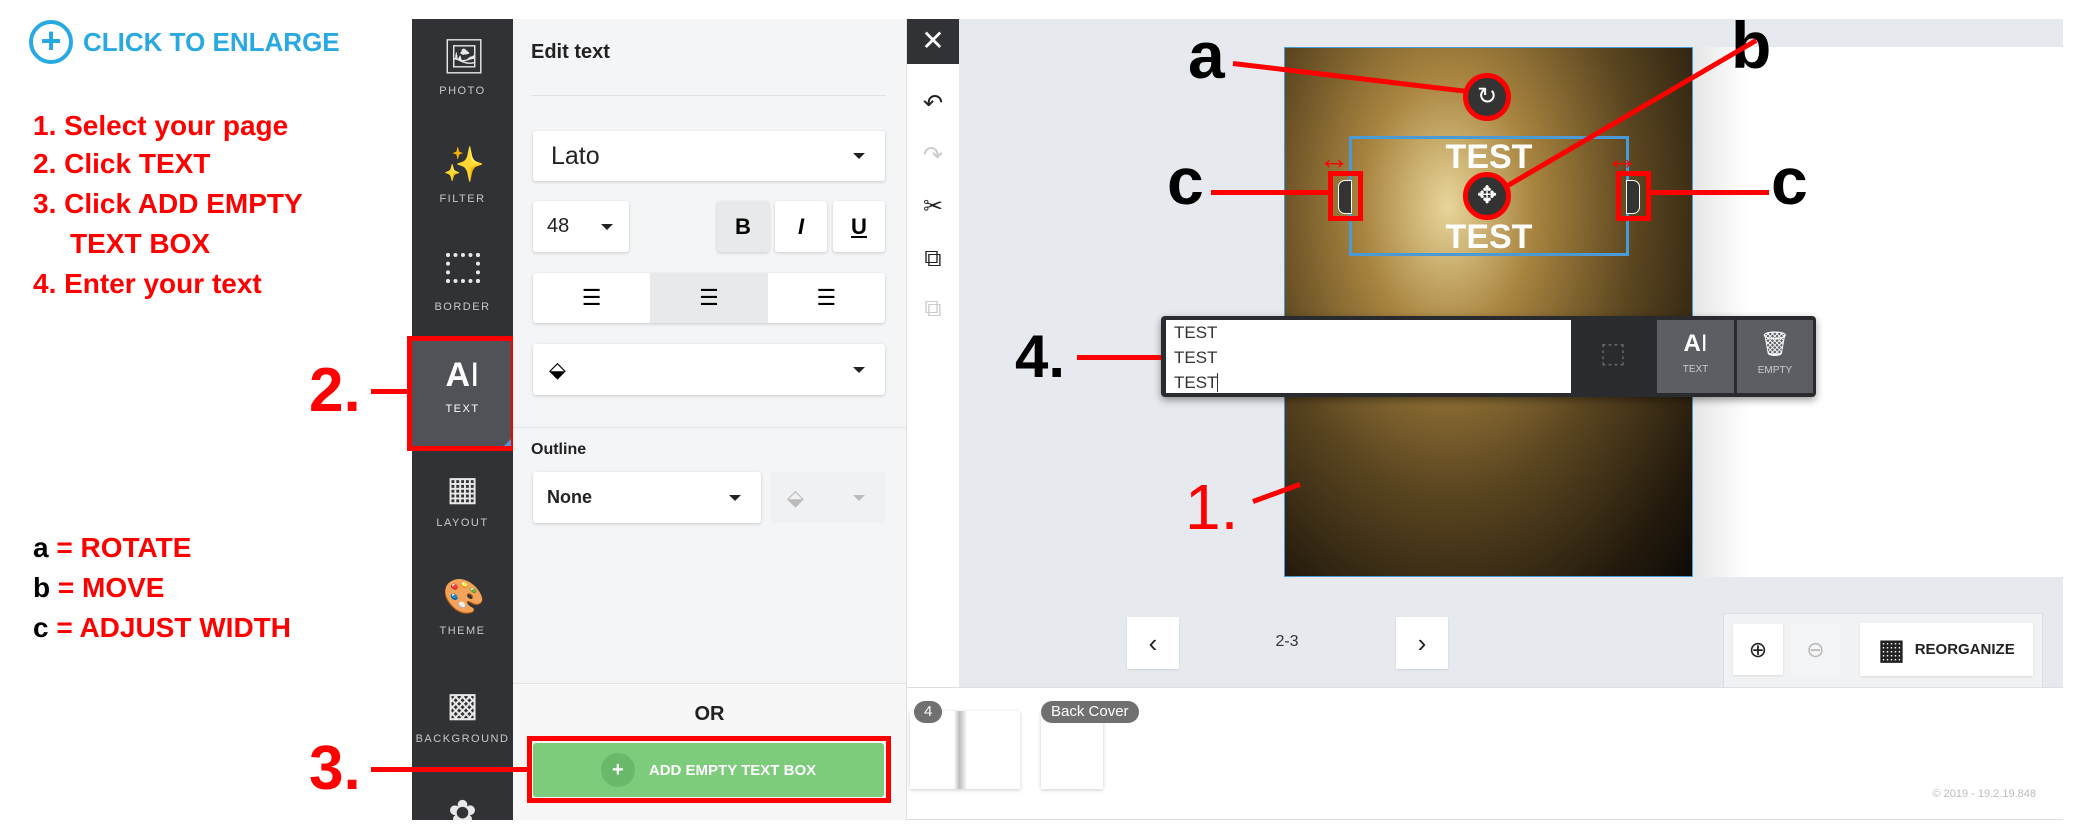 The width and height of the screenshot is (2080, 833). I want to click on empty-button: 🗑 EMPTY, so click(1775, 356).